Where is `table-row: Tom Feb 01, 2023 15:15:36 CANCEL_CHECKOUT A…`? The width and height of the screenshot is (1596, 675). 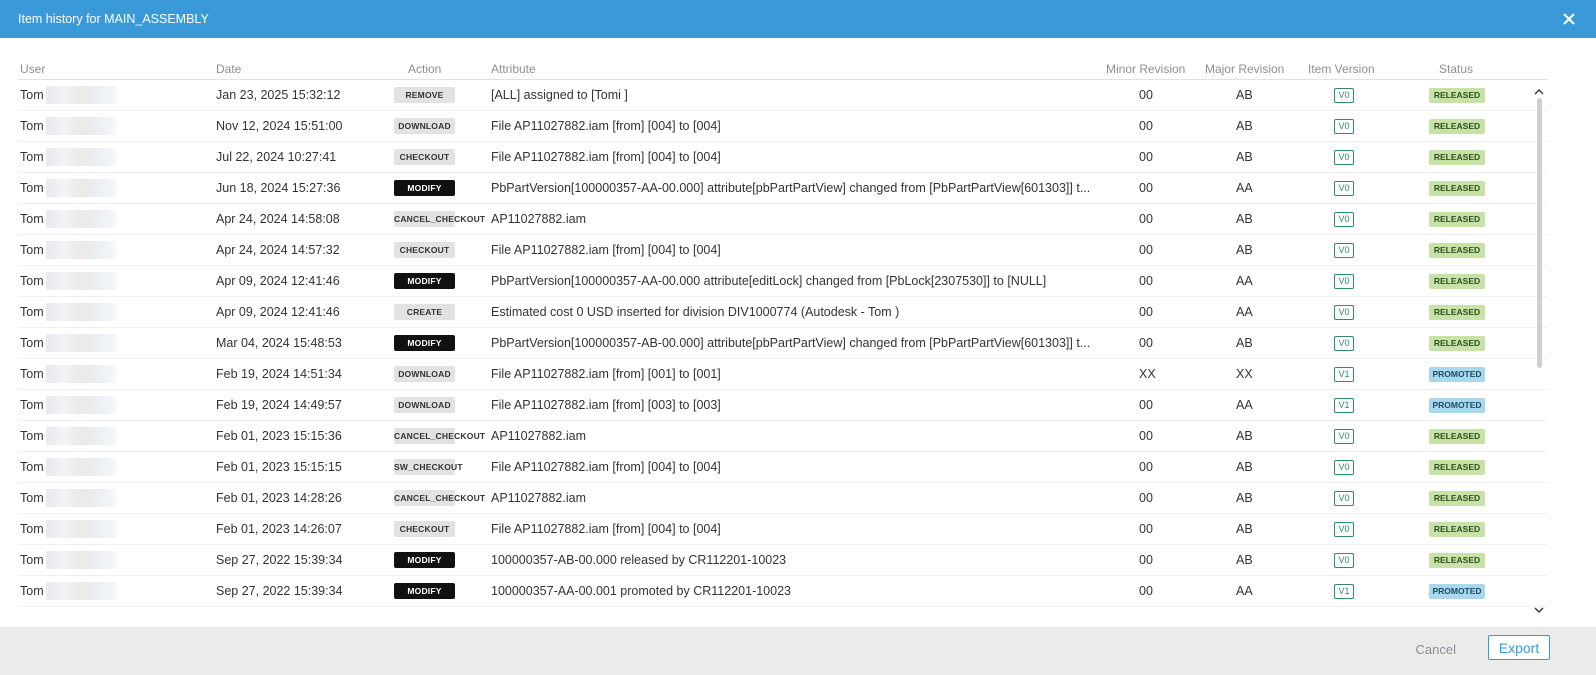 table-row: Tom Feb 01, 2023 15:15:36 CANCEL_CHECKOUT A… is located at coordinates (783, 436).